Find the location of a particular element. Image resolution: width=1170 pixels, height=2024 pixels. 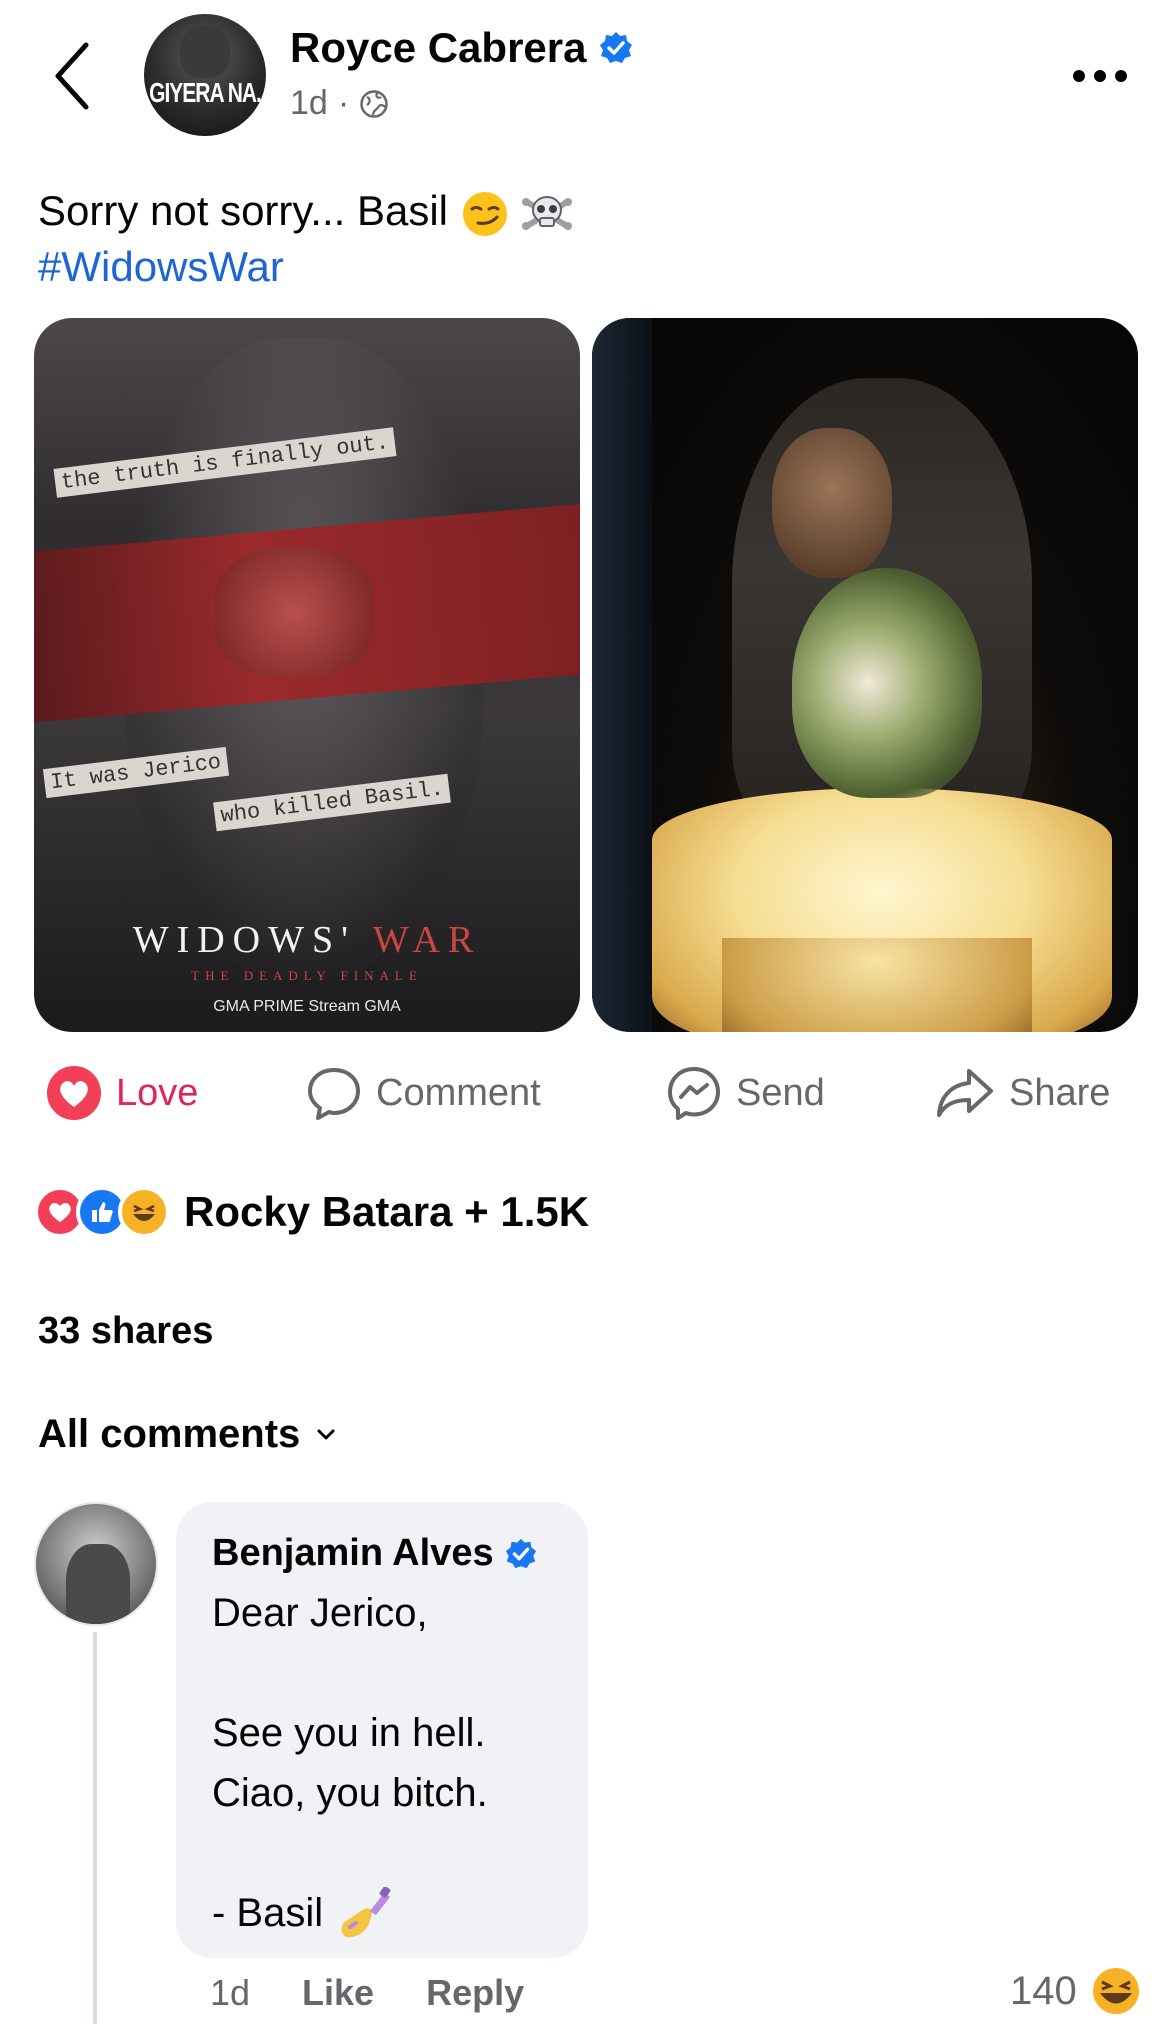

commenter-name-text: Benjamin Alves is located at coordinates (353, 1553).